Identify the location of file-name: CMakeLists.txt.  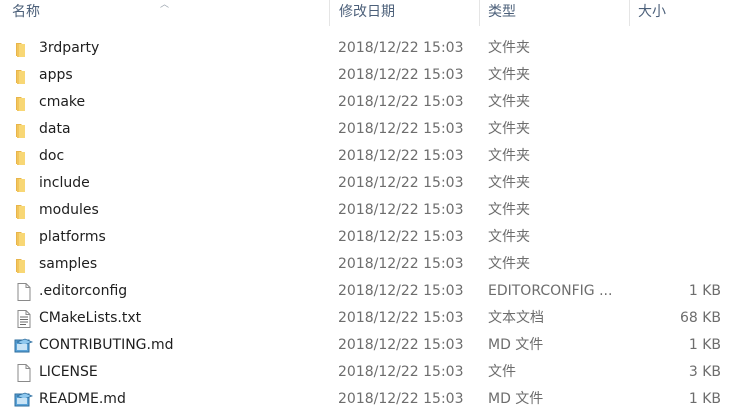
(90, 318).